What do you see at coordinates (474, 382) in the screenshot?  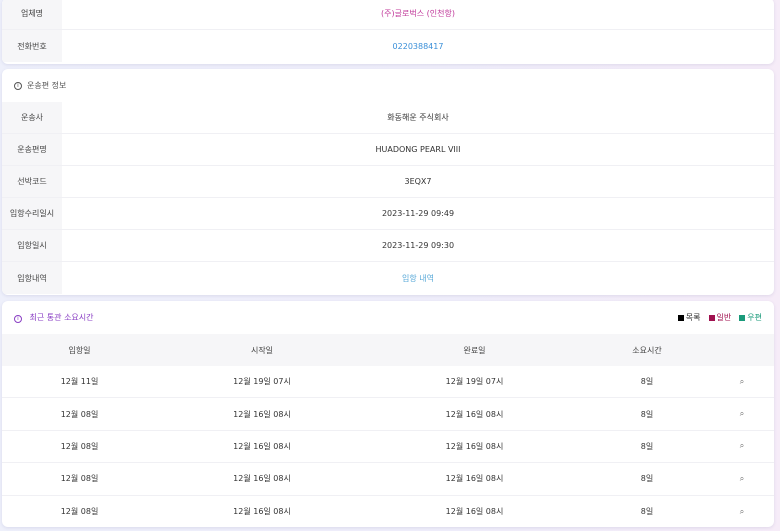 I see `cell-complete: 12월 19일 07시` at bounding box center [474, 382].